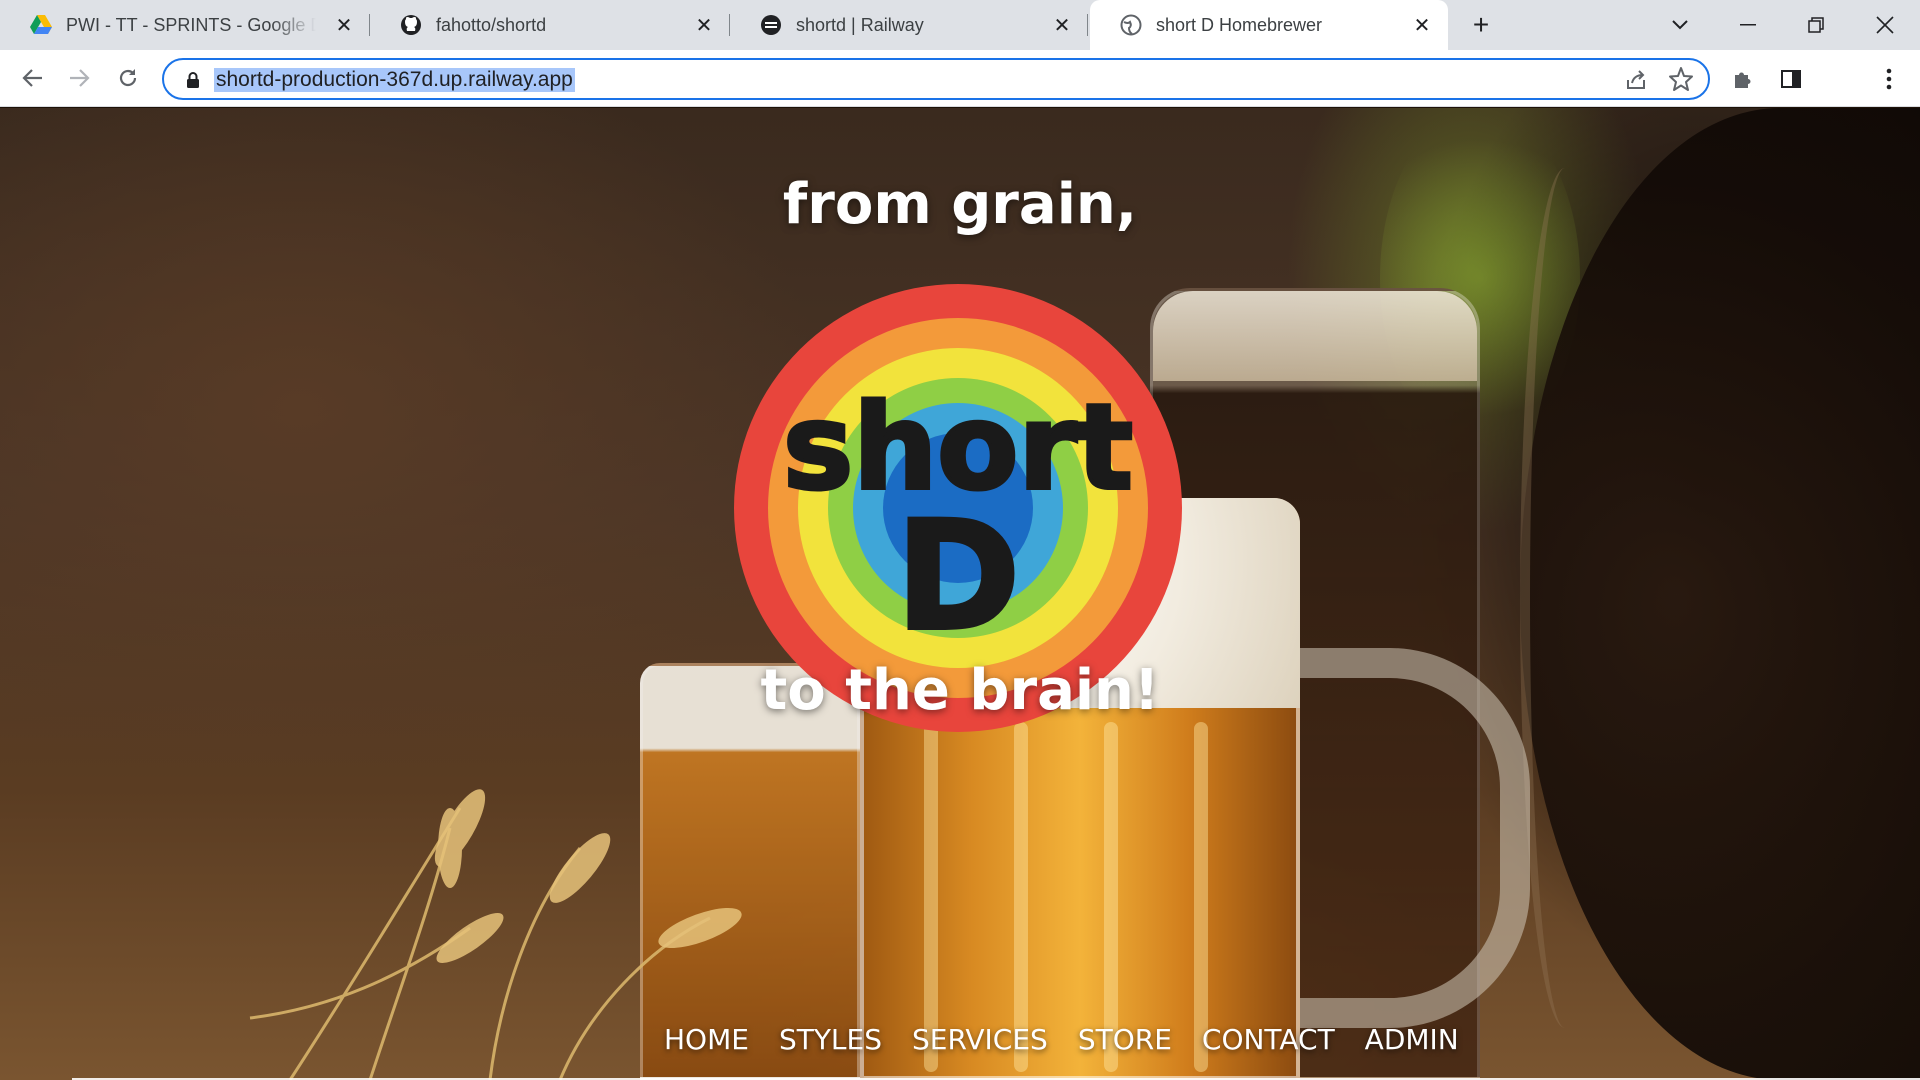  I want to click on nav-services-link: SERVICES, so click(980, 1047).